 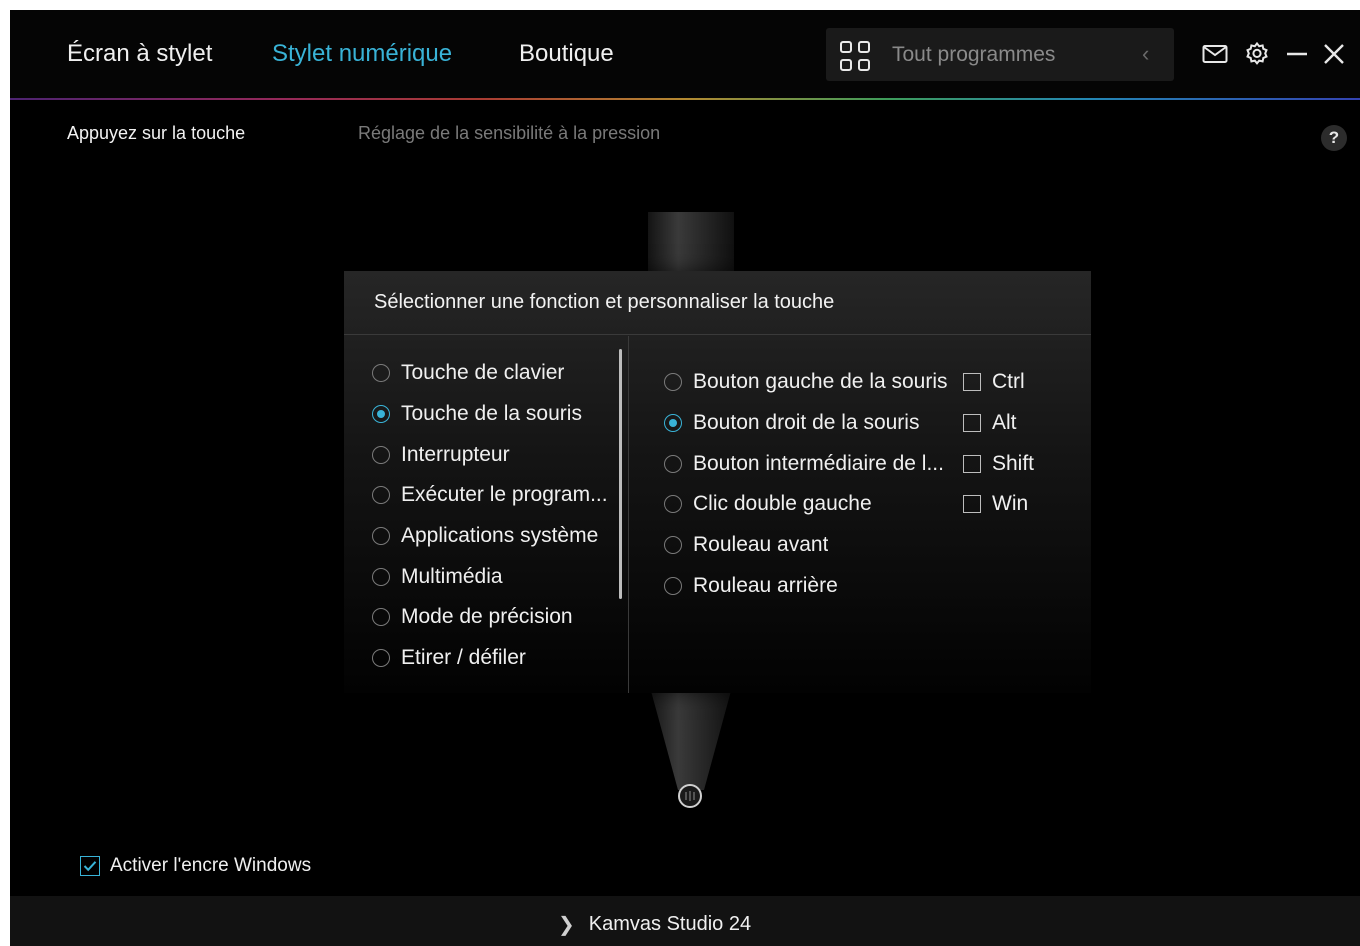 What do you see at coordinates (463, 658) in the screenshot?
I see `option-label: Etirer / défiler` at bounding box center [463, 658].